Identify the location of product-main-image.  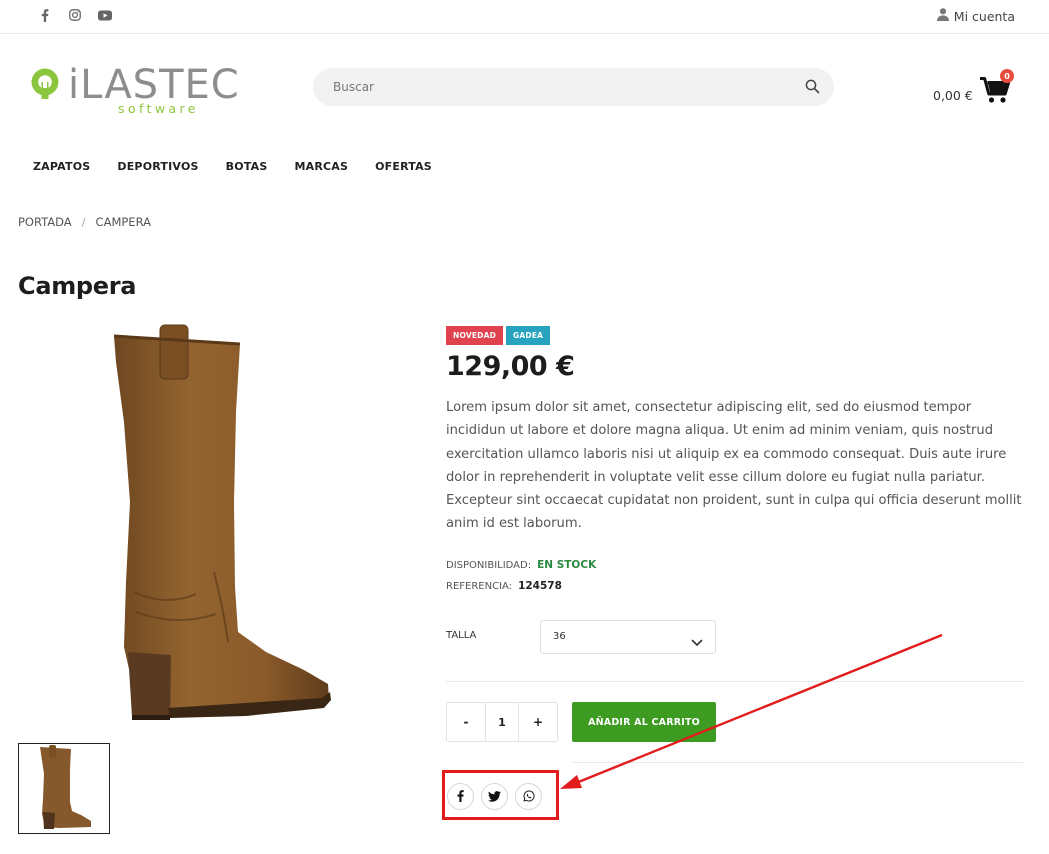
(216, 525).